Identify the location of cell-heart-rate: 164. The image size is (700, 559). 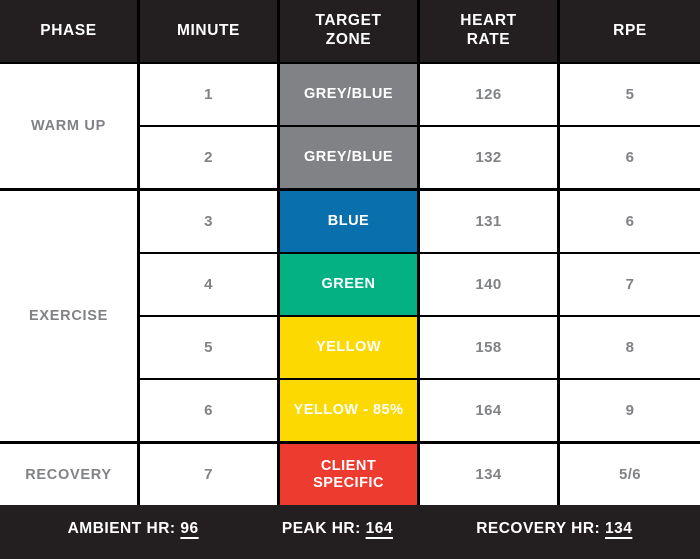
(490, 410).